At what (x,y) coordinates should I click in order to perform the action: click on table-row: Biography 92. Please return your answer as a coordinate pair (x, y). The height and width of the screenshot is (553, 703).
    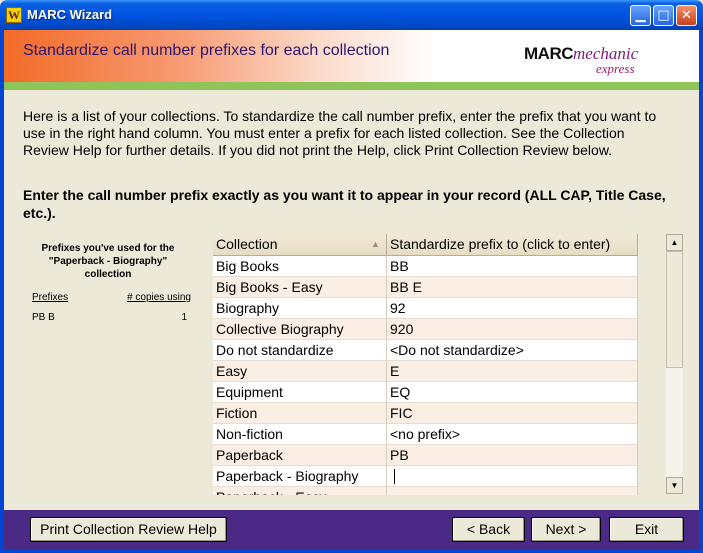
    Looking at the image, I should click on (425, 308).